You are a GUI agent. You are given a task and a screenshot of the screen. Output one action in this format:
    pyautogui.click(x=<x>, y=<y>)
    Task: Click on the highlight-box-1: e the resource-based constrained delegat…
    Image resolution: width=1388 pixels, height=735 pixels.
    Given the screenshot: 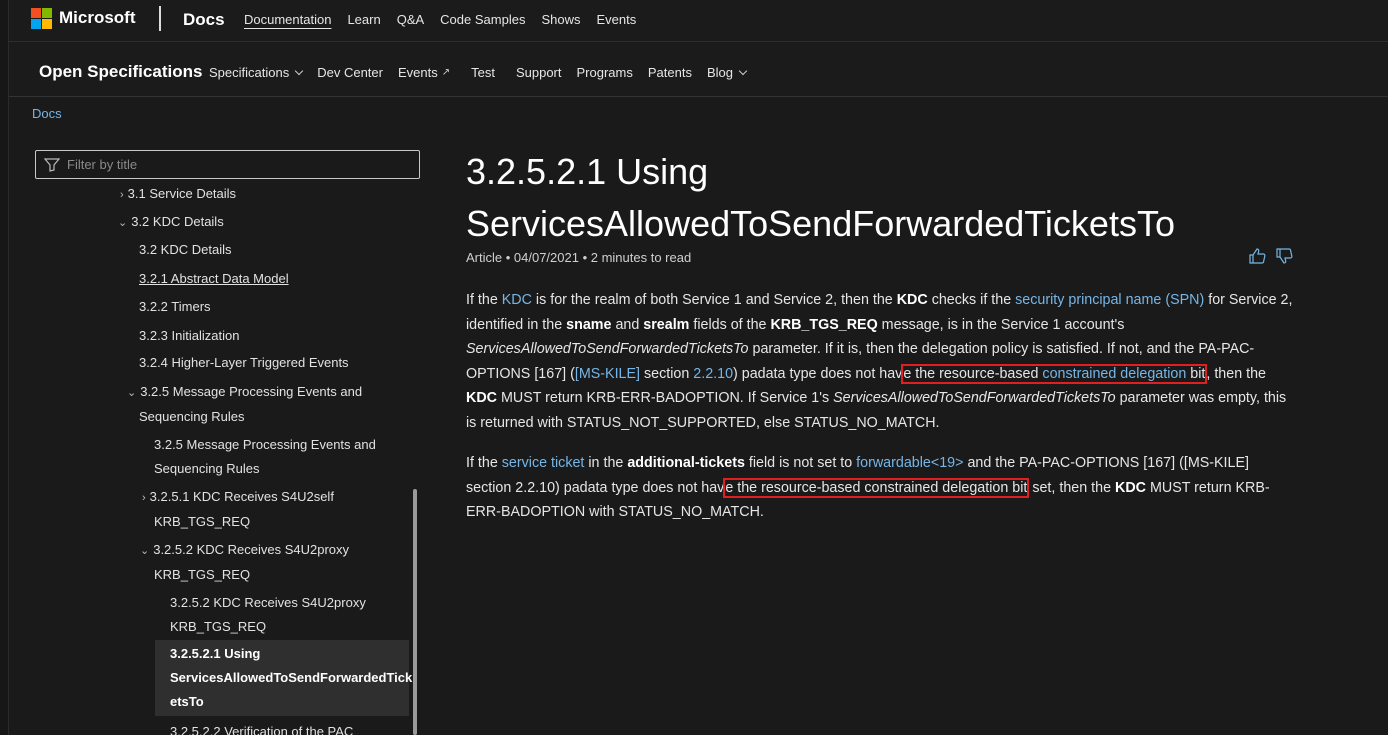 What is the action you would take?
    pyautogui.click(x=1054, y=373)
    